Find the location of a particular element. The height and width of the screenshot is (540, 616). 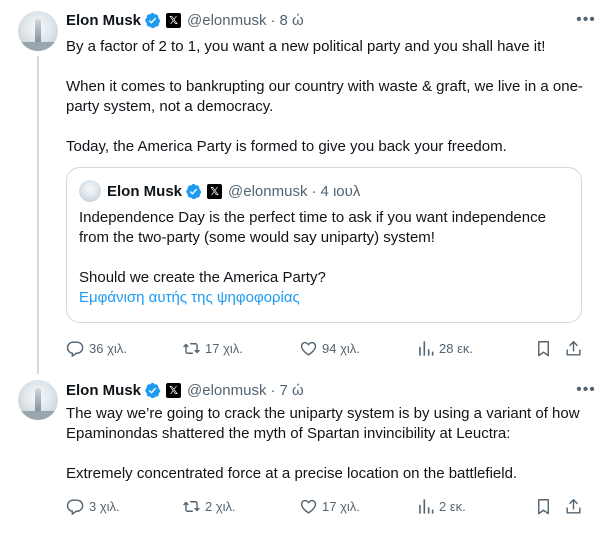

repost-button: 2 χιλ. is located at coordinates (209, 506).